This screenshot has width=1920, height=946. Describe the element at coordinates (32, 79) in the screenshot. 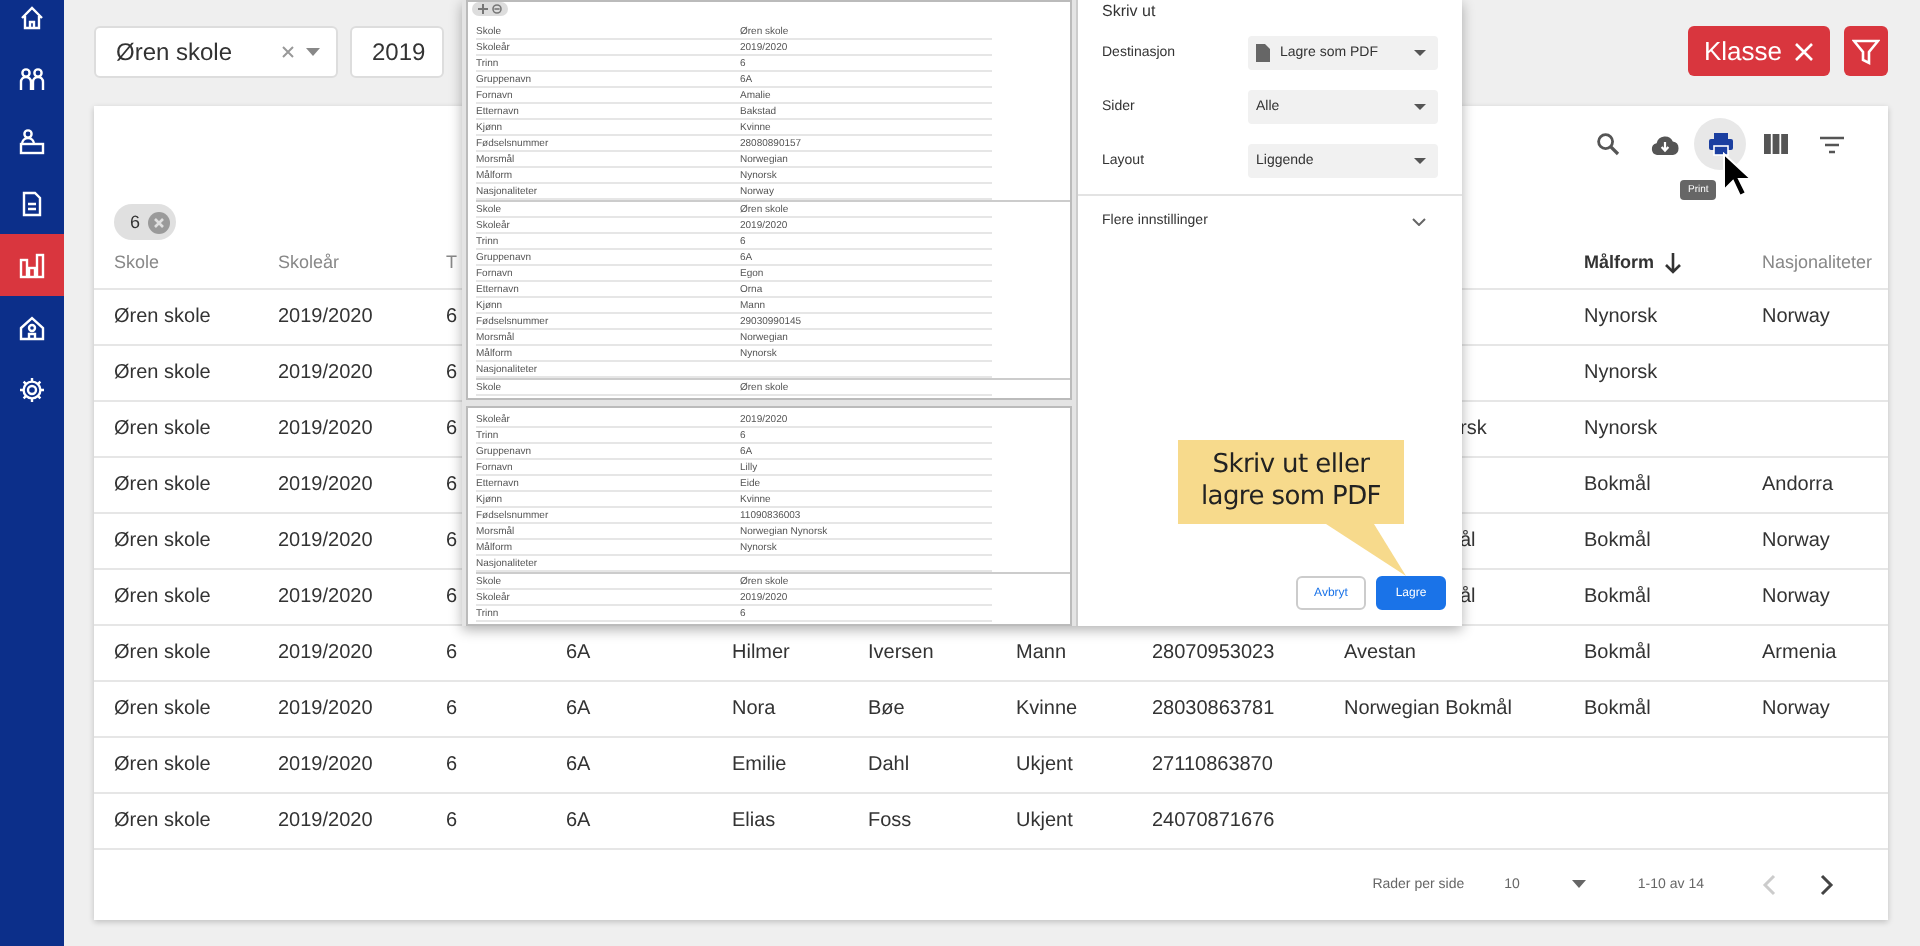

I see `people-icon` at that location.